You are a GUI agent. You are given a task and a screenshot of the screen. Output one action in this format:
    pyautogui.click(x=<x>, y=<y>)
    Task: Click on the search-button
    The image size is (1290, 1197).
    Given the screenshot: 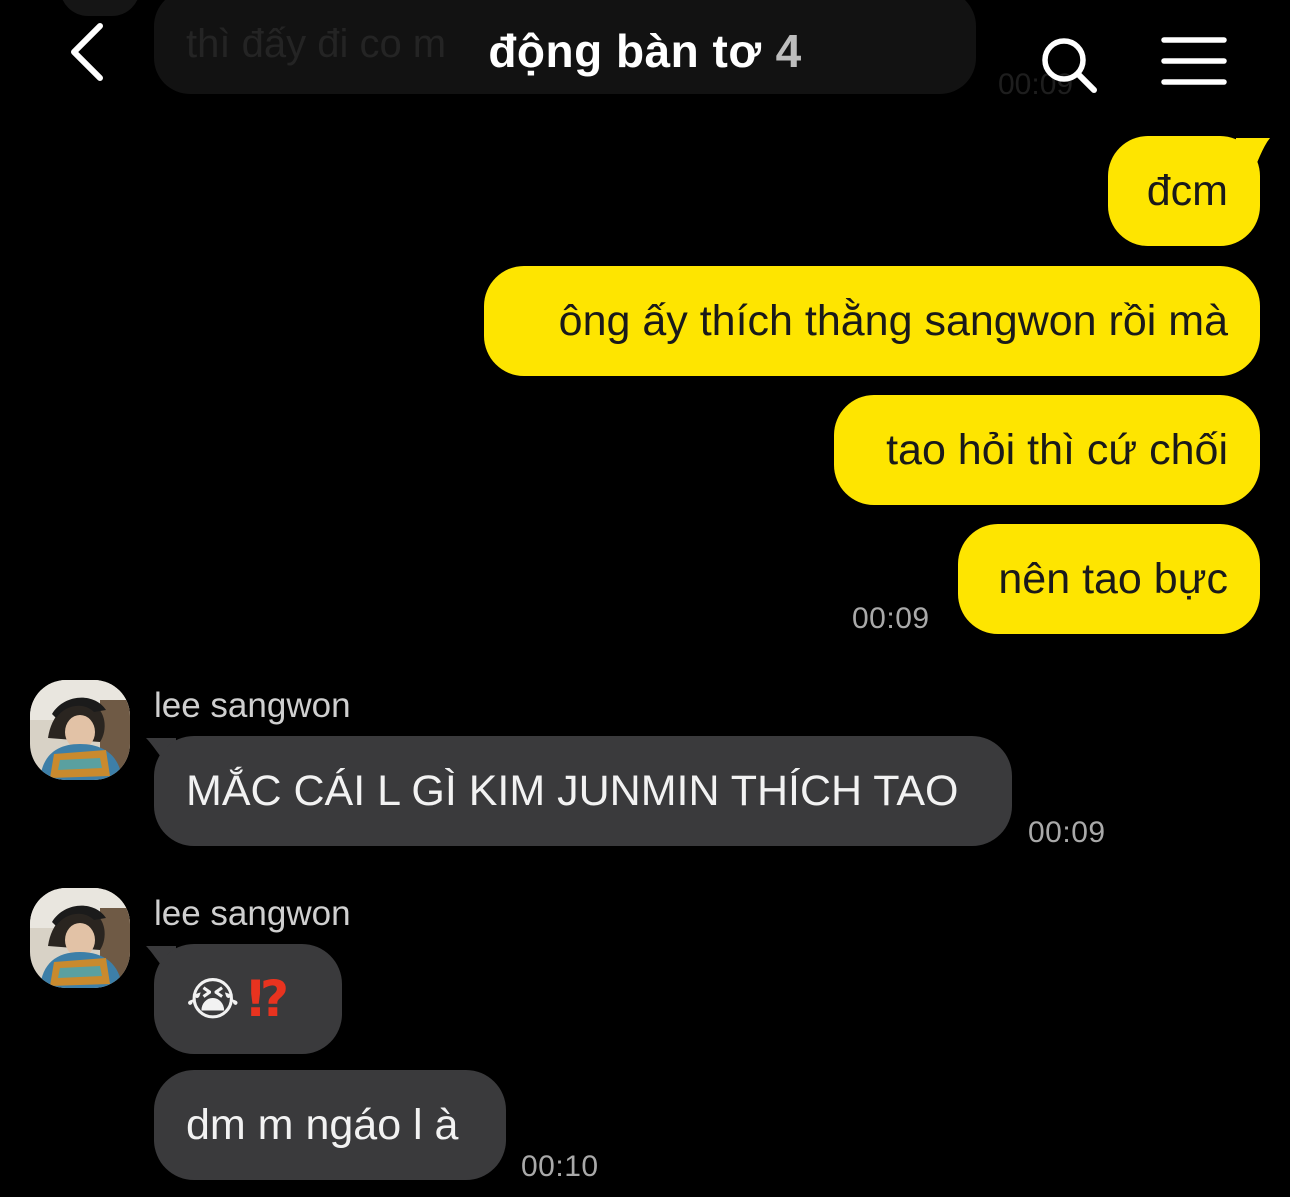 What is the action you would take?
    pyautogui.click(x=1069, y=65)
    